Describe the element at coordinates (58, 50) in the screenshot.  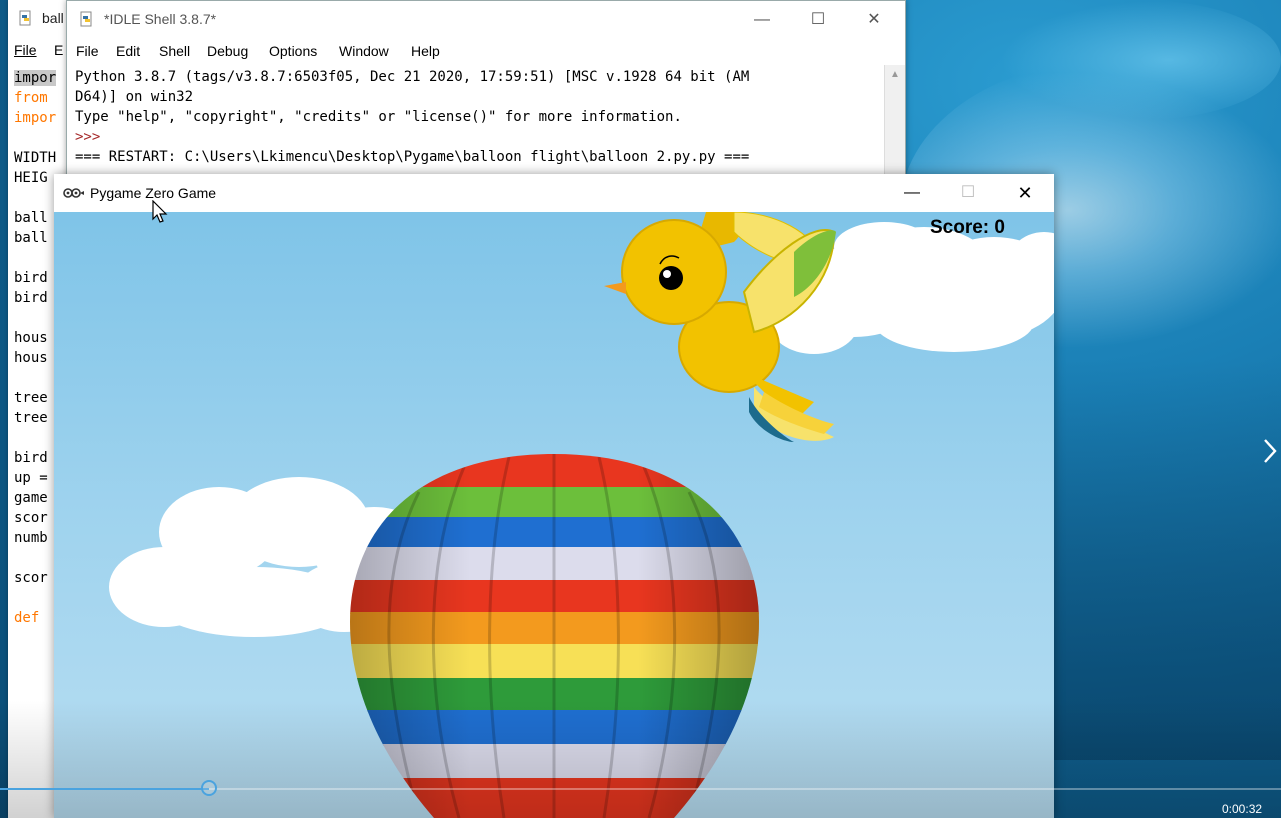
I see `editor-menu-edit: E` at that location.